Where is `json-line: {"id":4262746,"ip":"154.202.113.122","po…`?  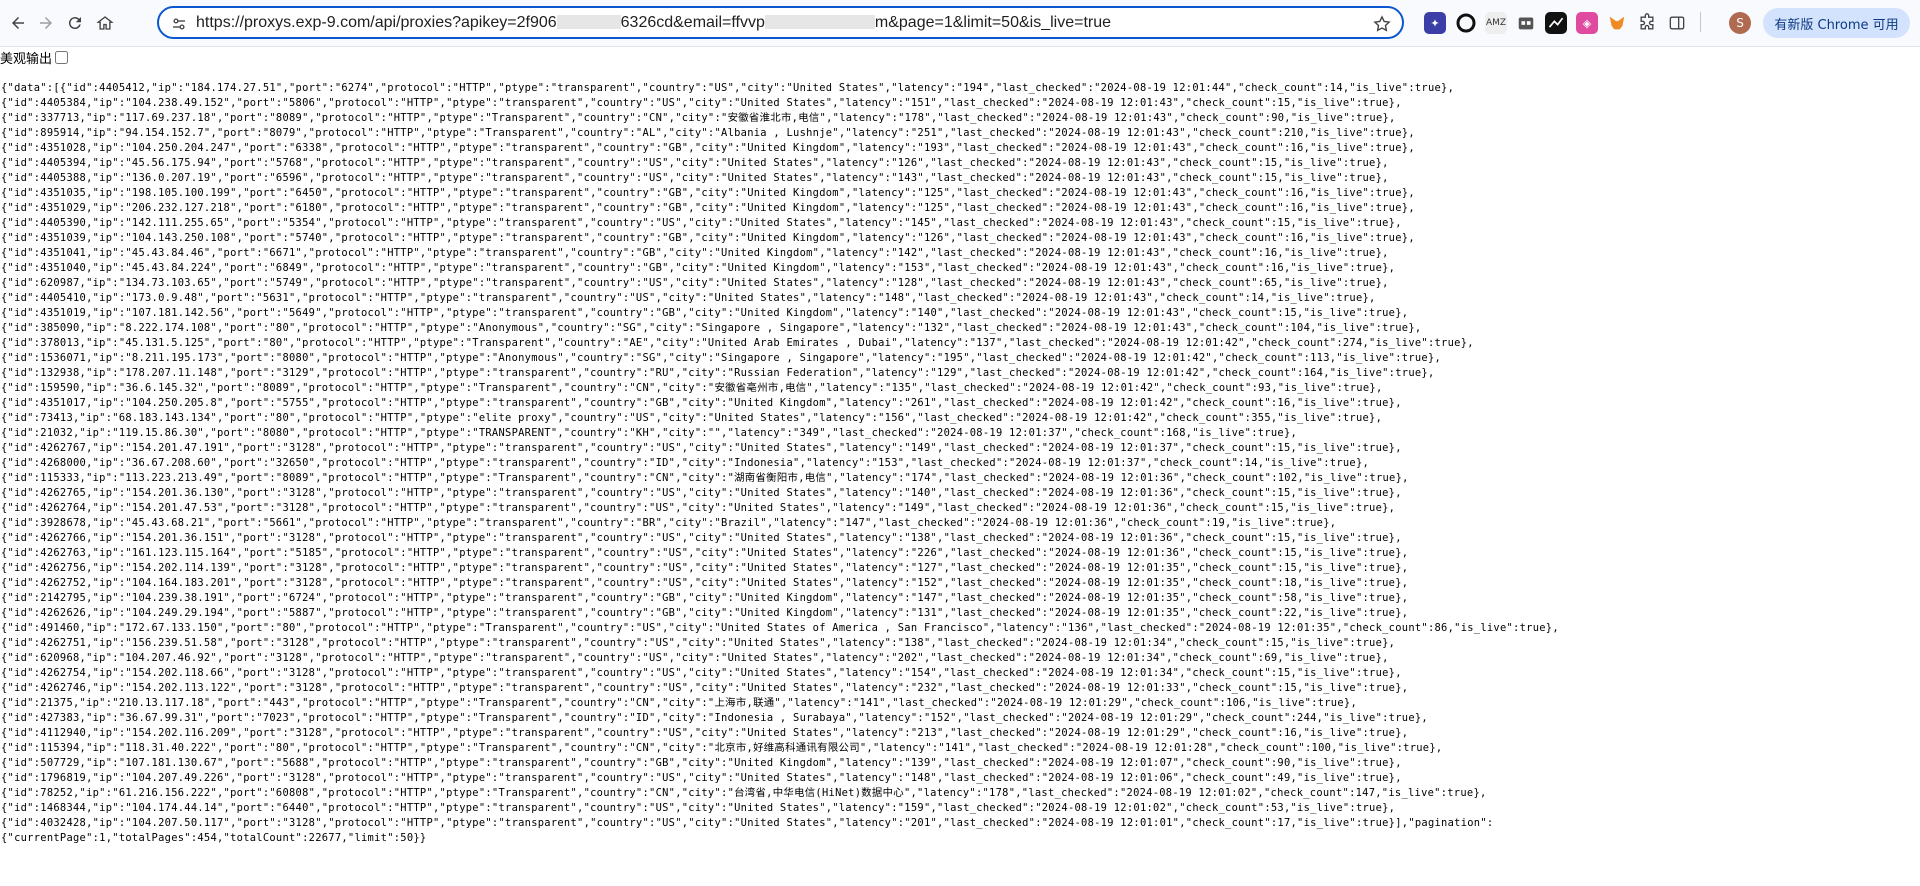 json-line: {"id":4262746,"ip":"154.202.113.122","po… is located at coordinates (705, 688).